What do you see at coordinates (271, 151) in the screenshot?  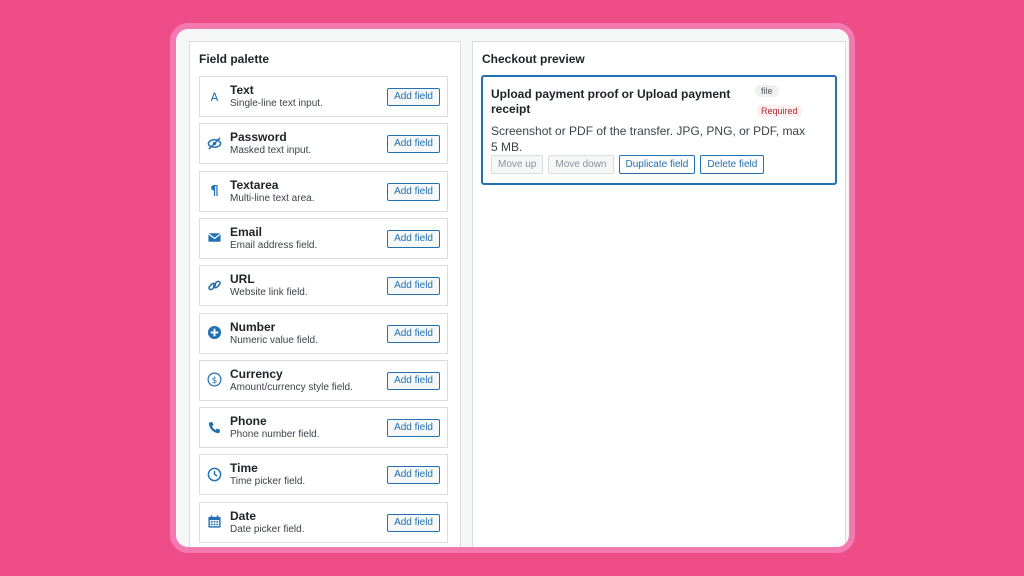 I see `palette-field-description: Masked text input.` at bounding box center [271, 151].